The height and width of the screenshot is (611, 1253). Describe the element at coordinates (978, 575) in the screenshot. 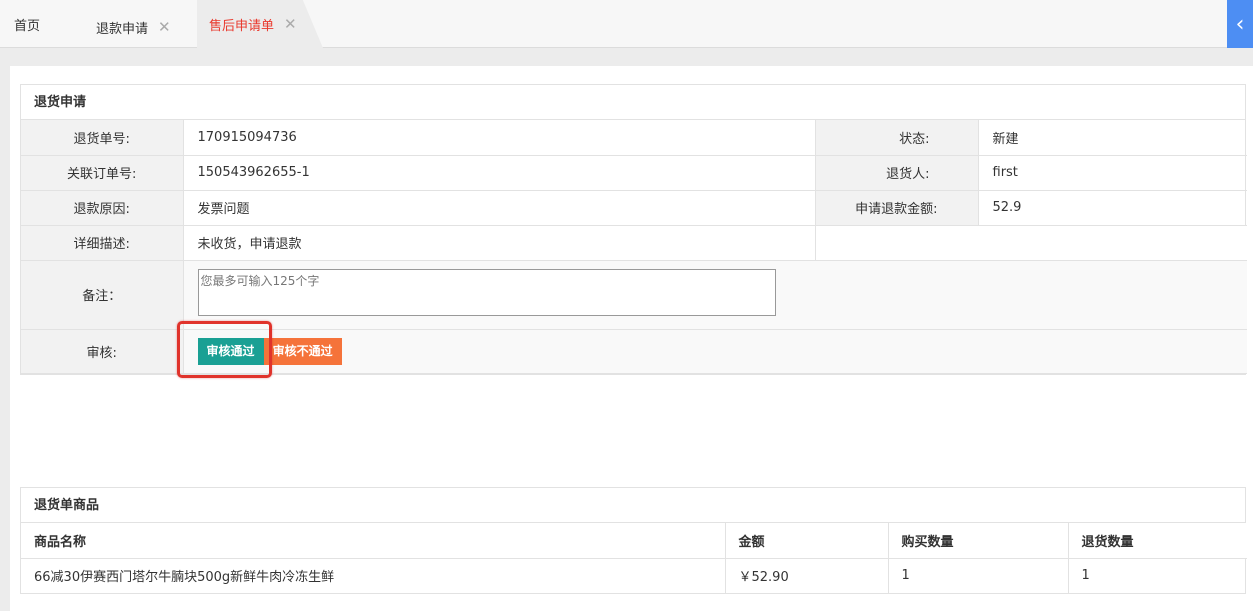

I see `goods-buy-qty: 1` at that location.